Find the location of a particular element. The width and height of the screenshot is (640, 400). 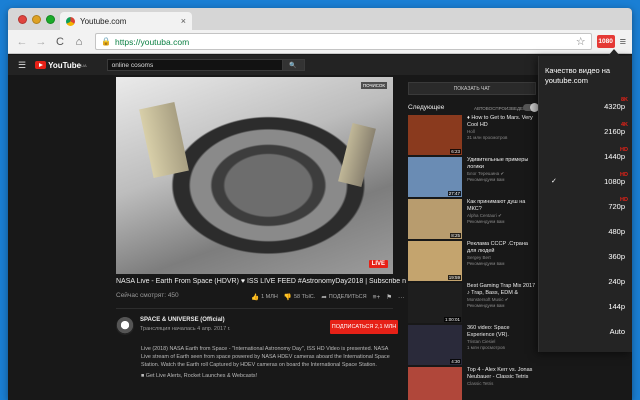

checkmark-icon: ✓ is located at coordinates (554, 181).